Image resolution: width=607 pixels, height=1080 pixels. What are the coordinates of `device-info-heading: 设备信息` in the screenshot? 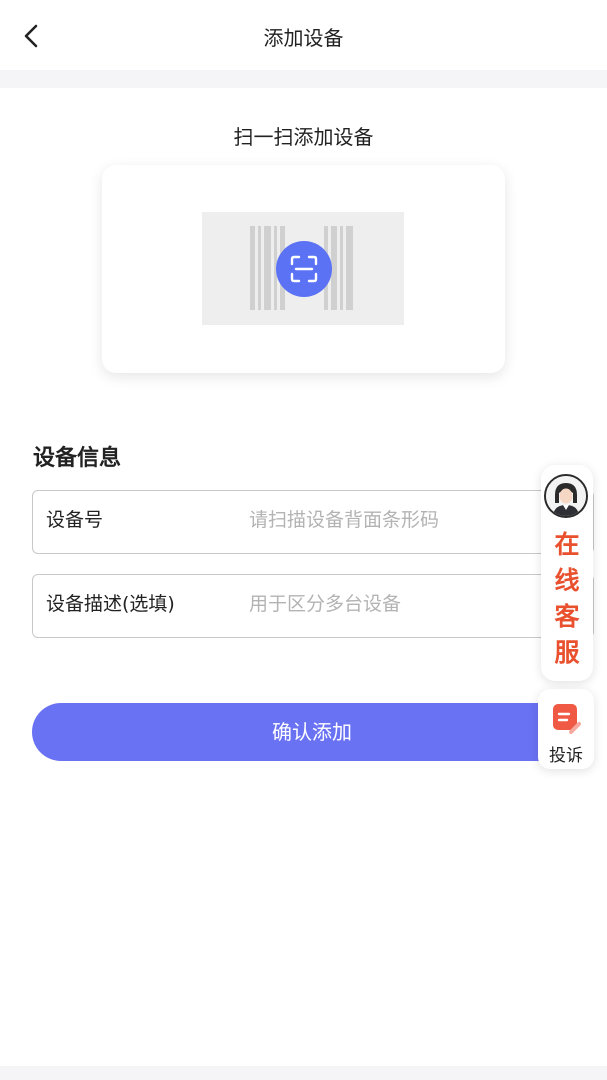 It's located at (77, 458).